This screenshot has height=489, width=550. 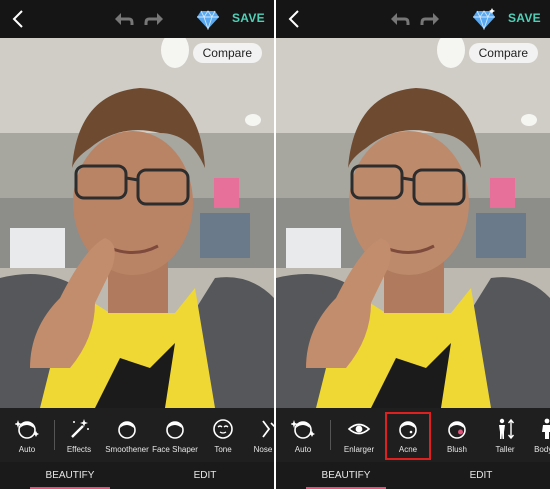 I want to click on tool-effects: Effects, so click(x=79, y=435).